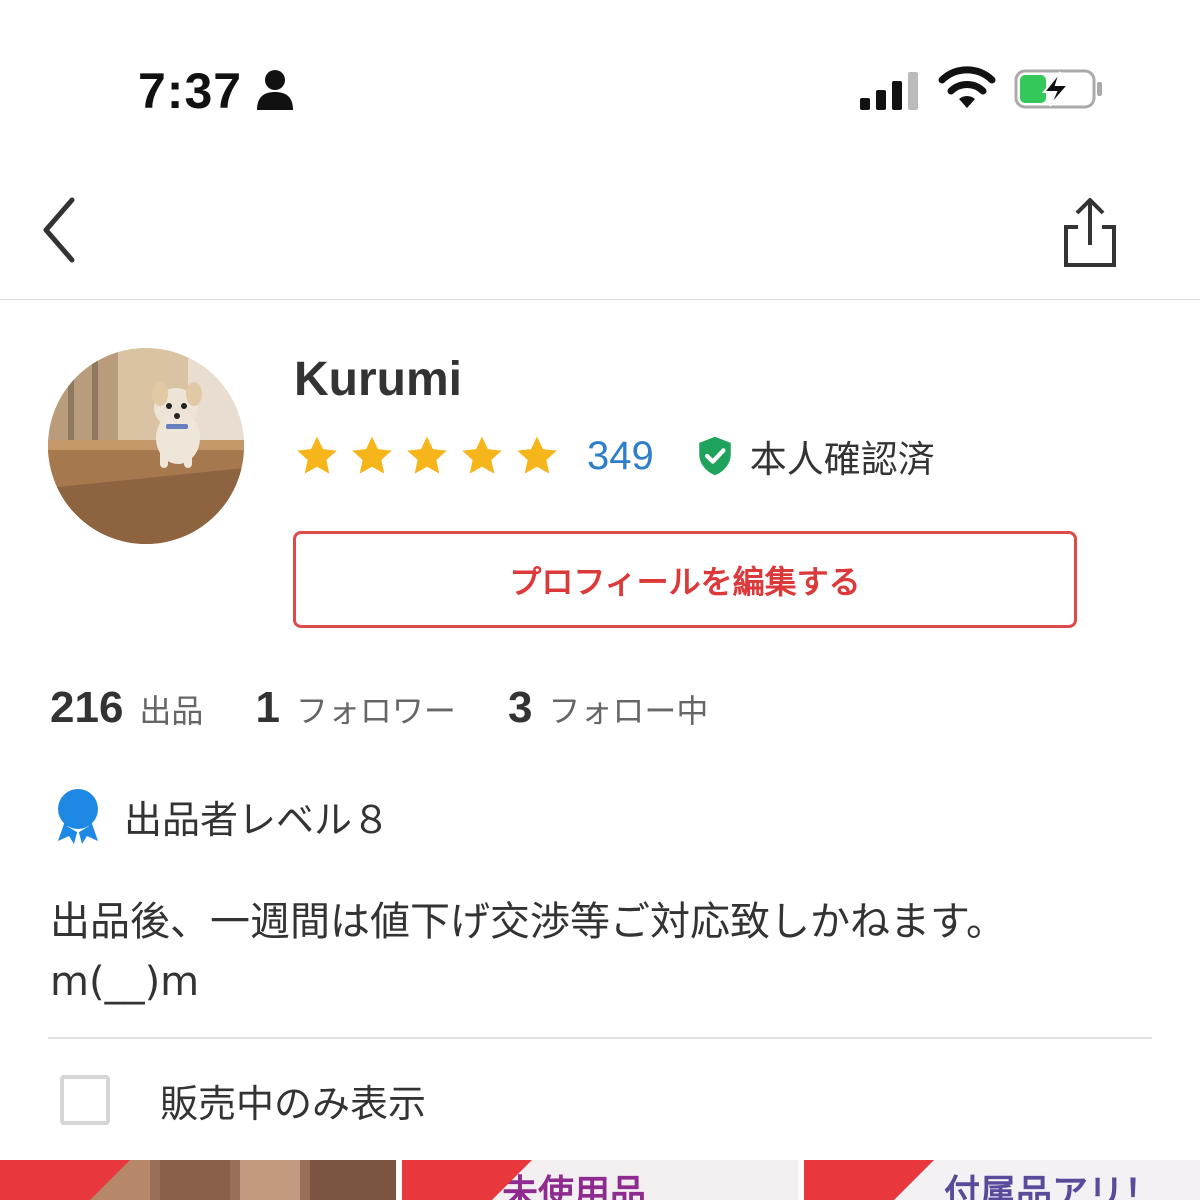 This screenshot has height=1200, width=1200. What do you see at coordinates (889, 91) in the screenshot?
I see `signal-icon` at bounding box center [889, 91].